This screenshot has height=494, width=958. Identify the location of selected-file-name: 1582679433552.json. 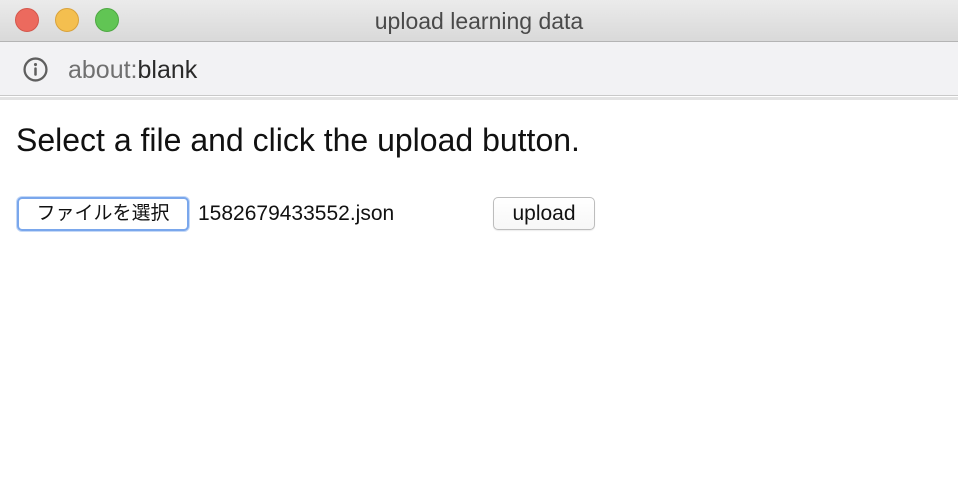
(296, 213).